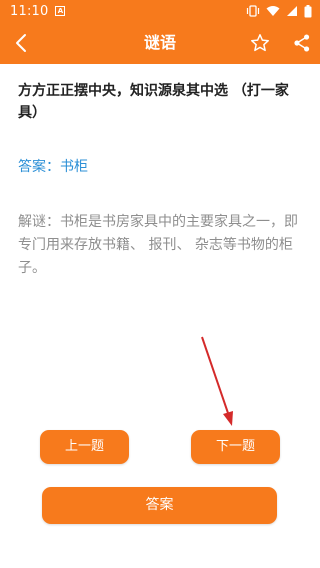 The width and height of the screenshot is (320, 568). I want to click on next-question-button: 下一题, so click(235, 447).